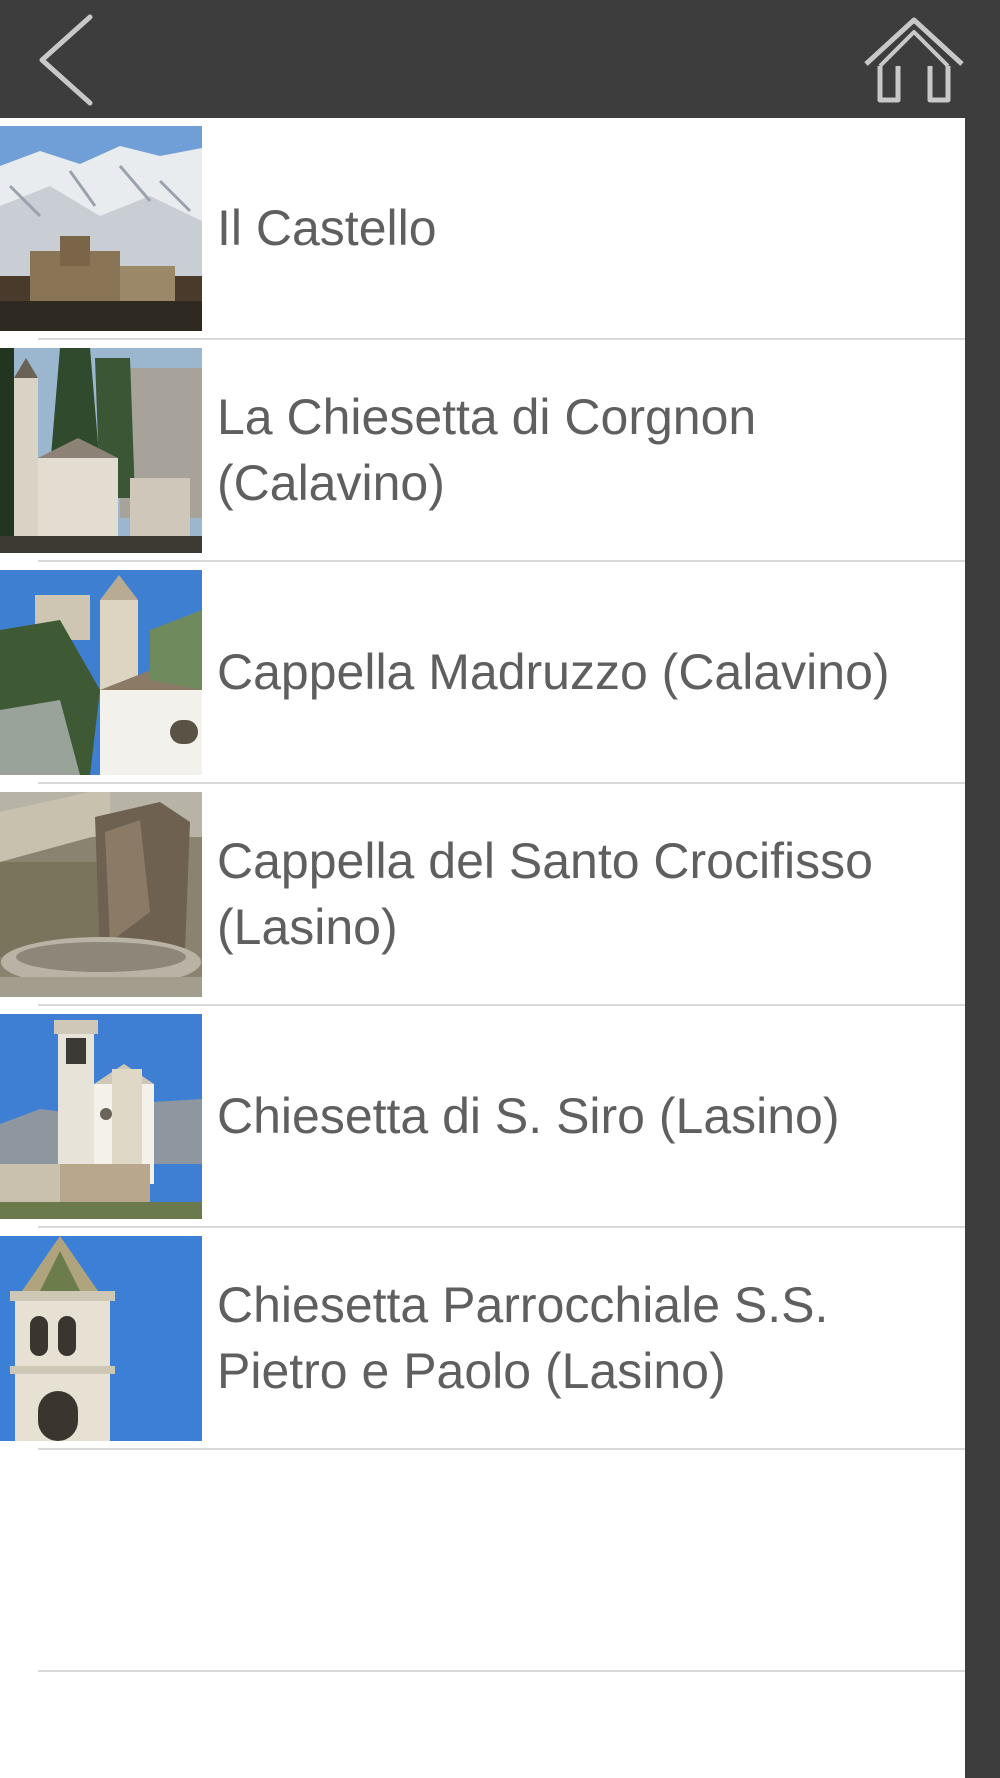 This screenshot has width=1000, height=1778. What do you see at coordinates (101, 228) in the screenshot?
I see `castle-mountain-photo` at bounding box center [101, 228].